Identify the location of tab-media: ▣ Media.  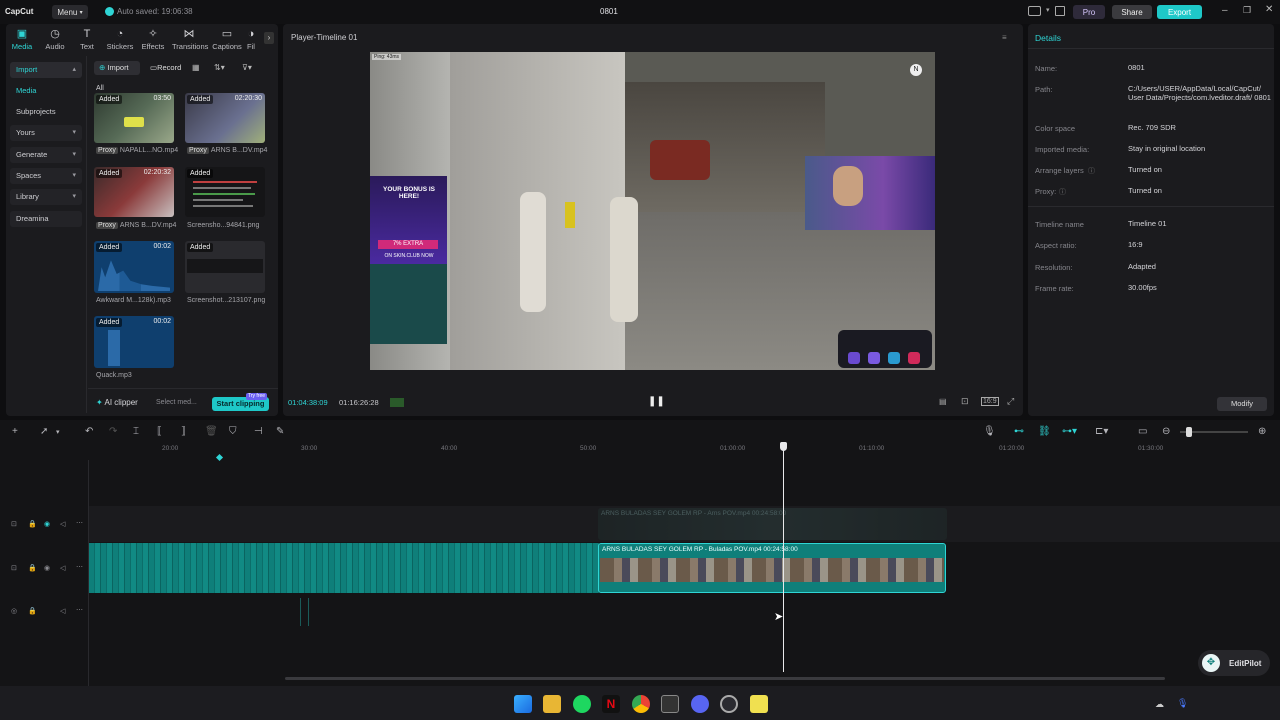
(22, 39).